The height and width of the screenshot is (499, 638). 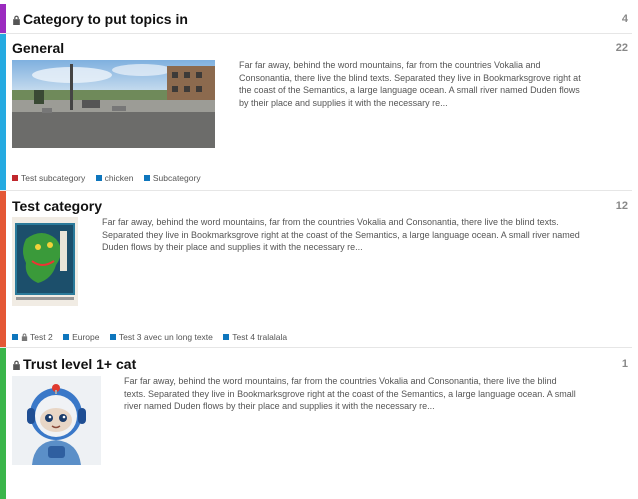 What do you see at coordinates (119, 178) in the screenshot?
I see `subcategory-label: chicken` at bounding box center [119, 178].